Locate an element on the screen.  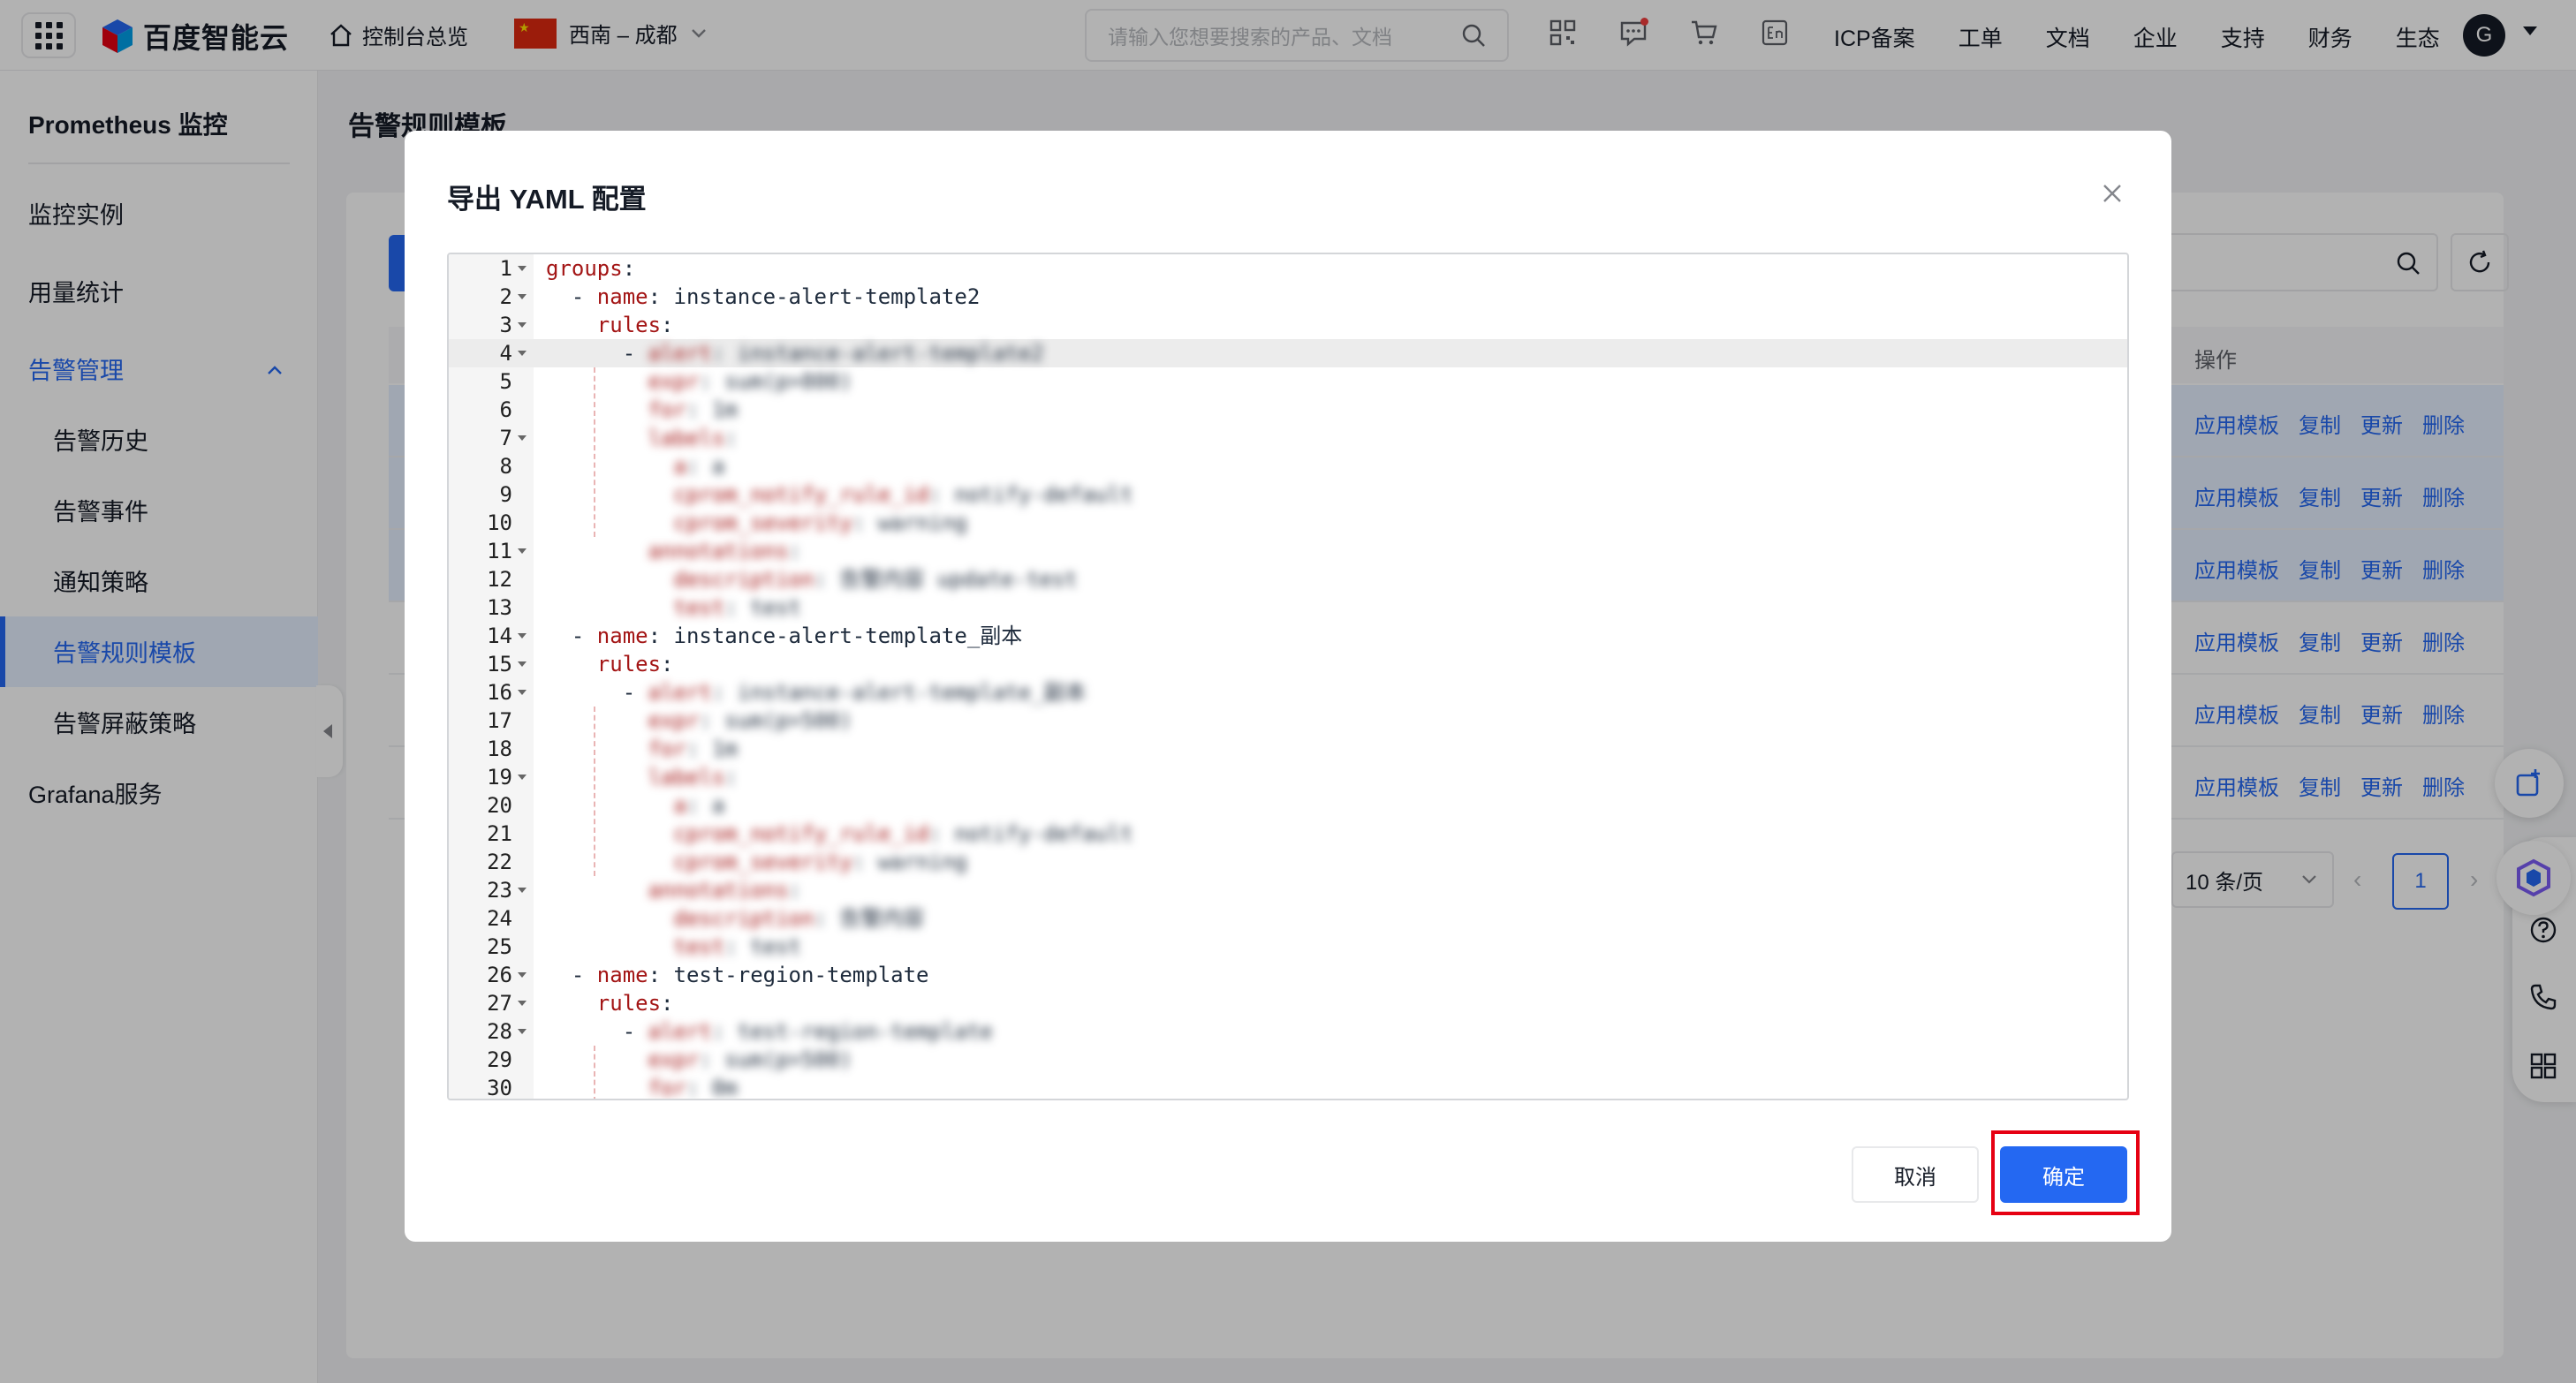
code-line: 17 expr: sum(p>500) is located at coordinates (1288, 721).